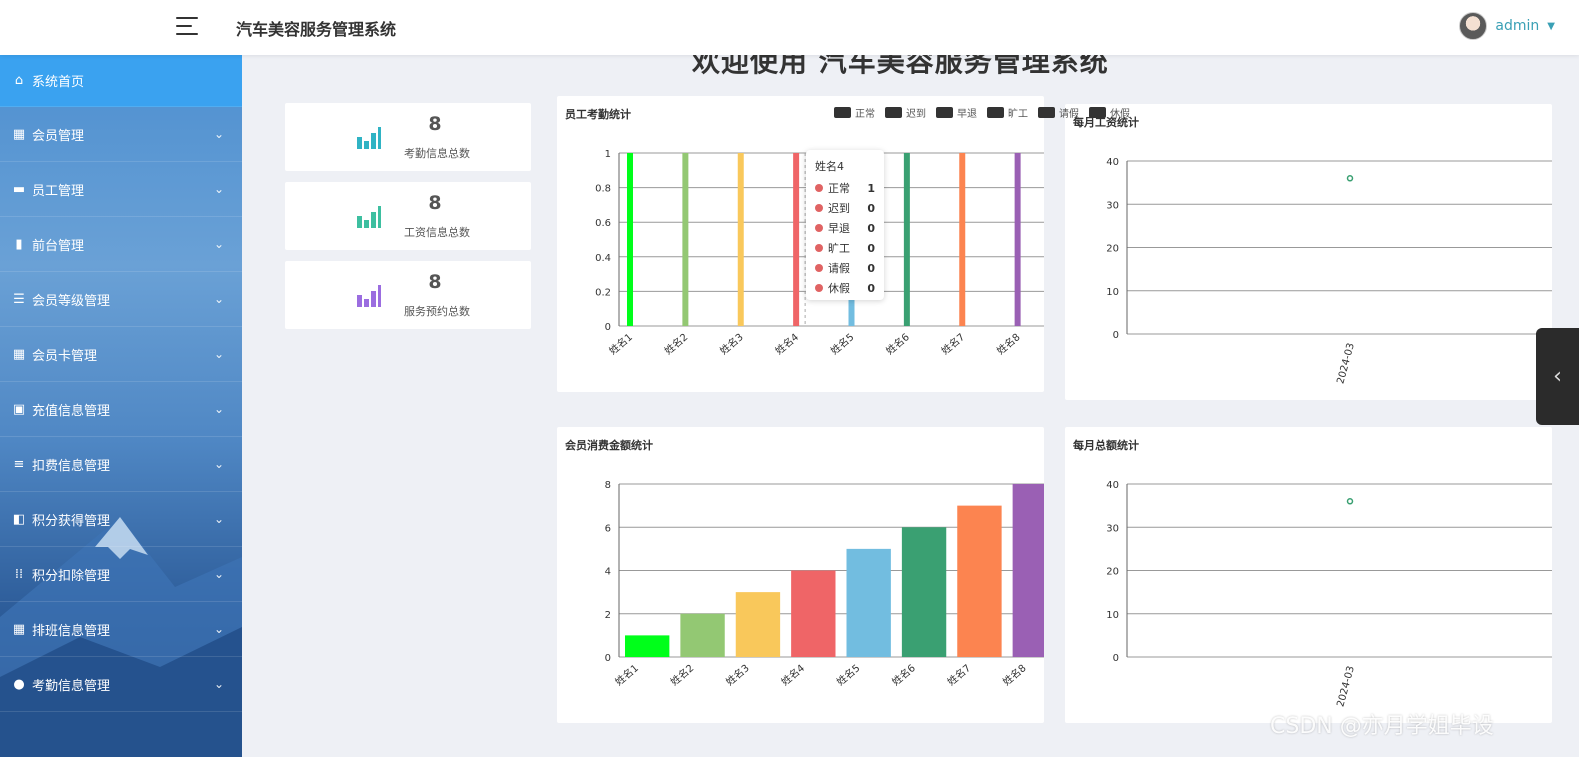 The height and width of the screenshot is (757, 1579). What do you see at coordinates (1112, 292) in the screenshot?
I see `y-tick-label: 10` at bounding box center [1112, 292].